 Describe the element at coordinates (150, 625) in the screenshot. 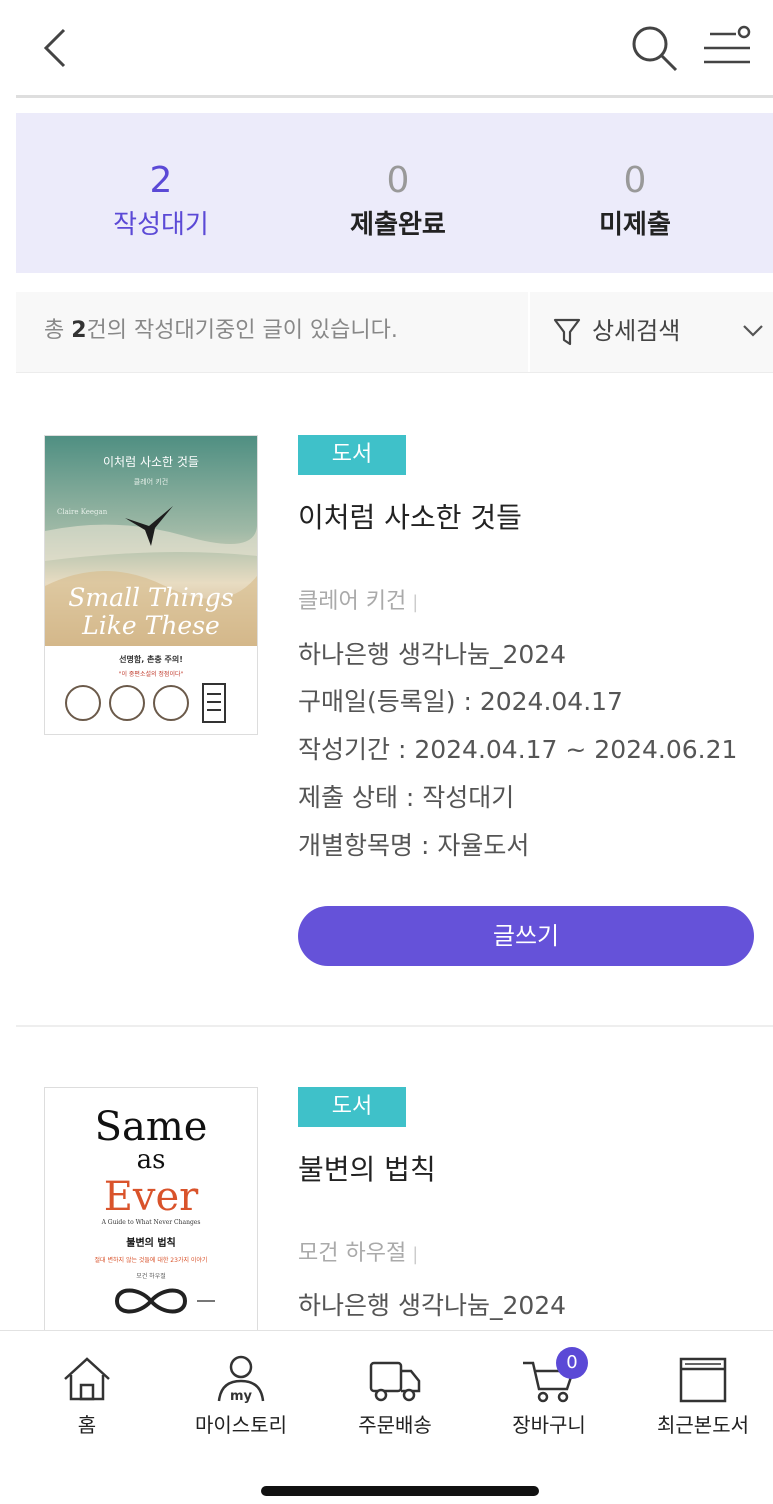

I see `cover-title-en-2: Like These` at that location.